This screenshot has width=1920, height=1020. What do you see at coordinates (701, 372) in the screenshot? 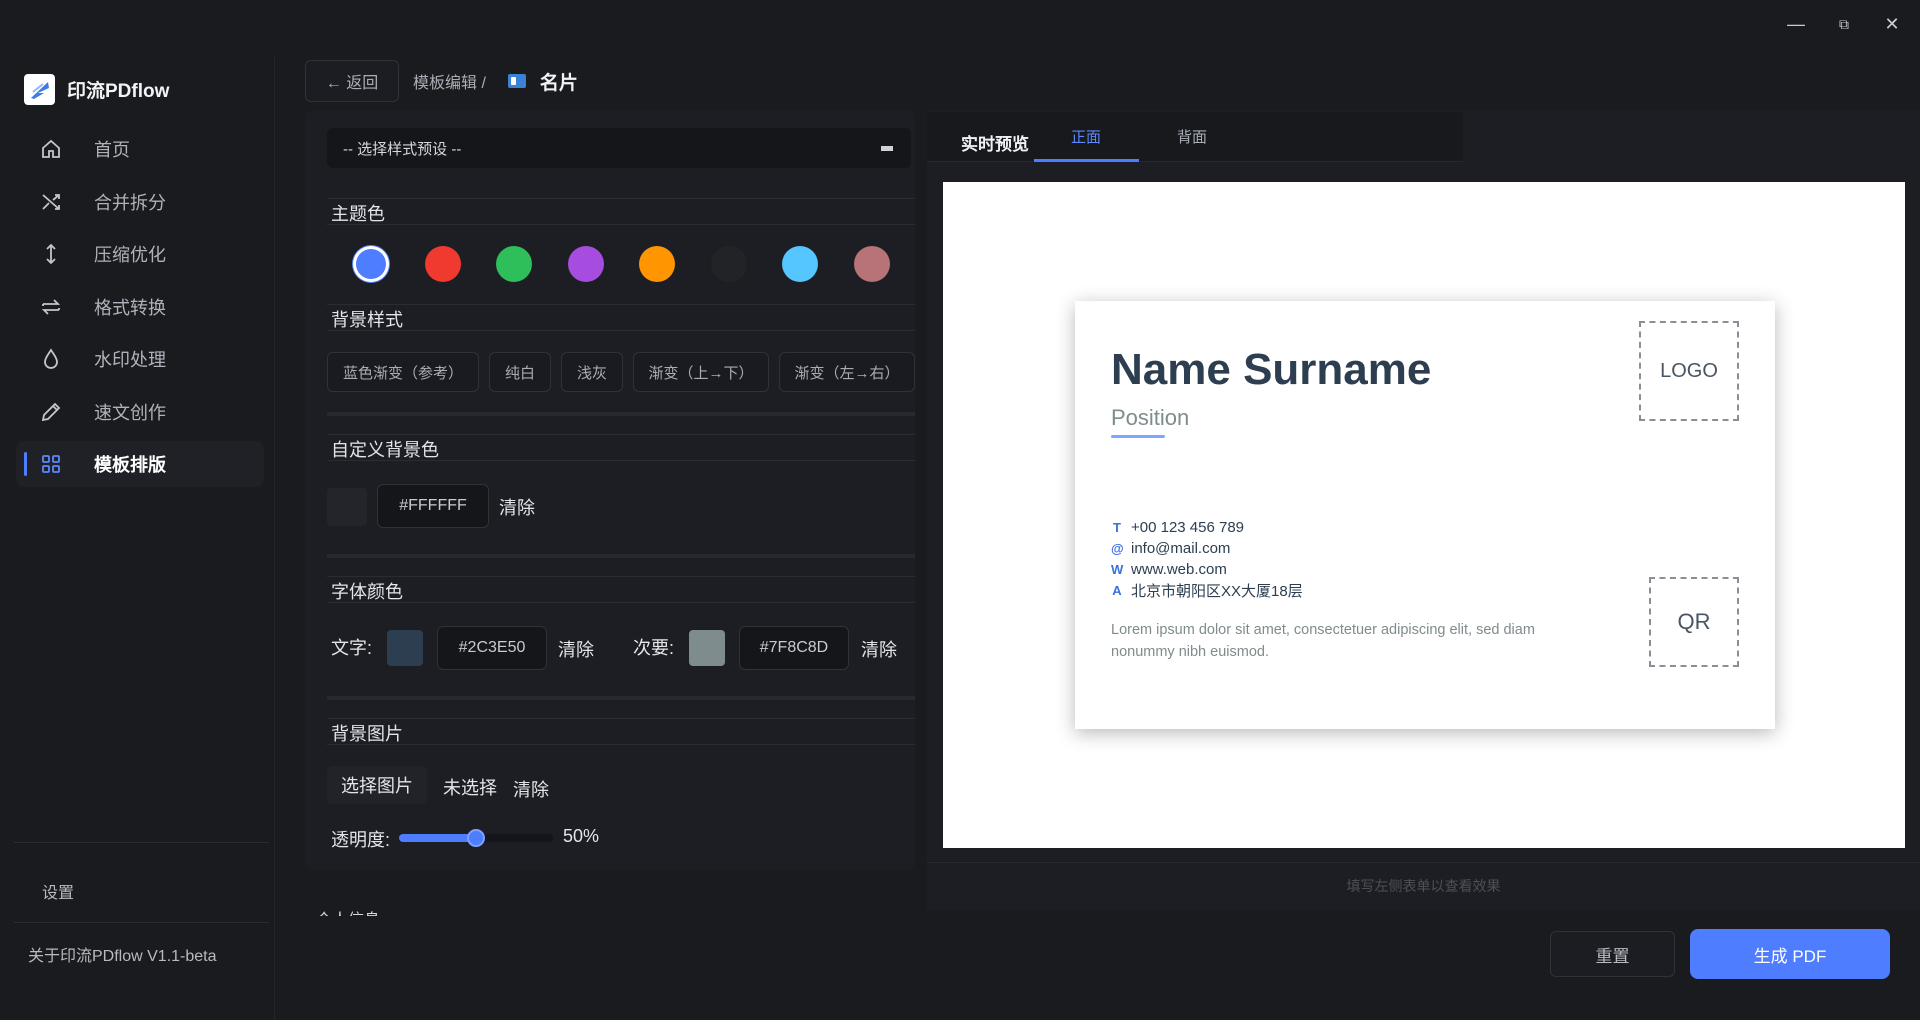
I see `bg-style-option: 渐变（上→下）` at bounding box center [701, 372].